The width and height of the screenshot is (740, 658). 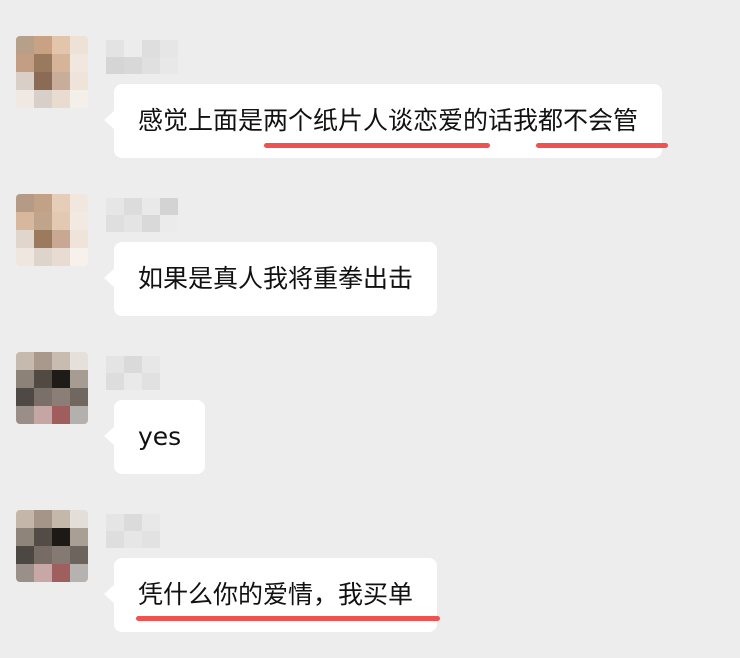 What do you see at coordinates (276, 278) in the screenshot?
I see `message-text: 如果是真人我将重拳出击` at bounding box center [276, 278].